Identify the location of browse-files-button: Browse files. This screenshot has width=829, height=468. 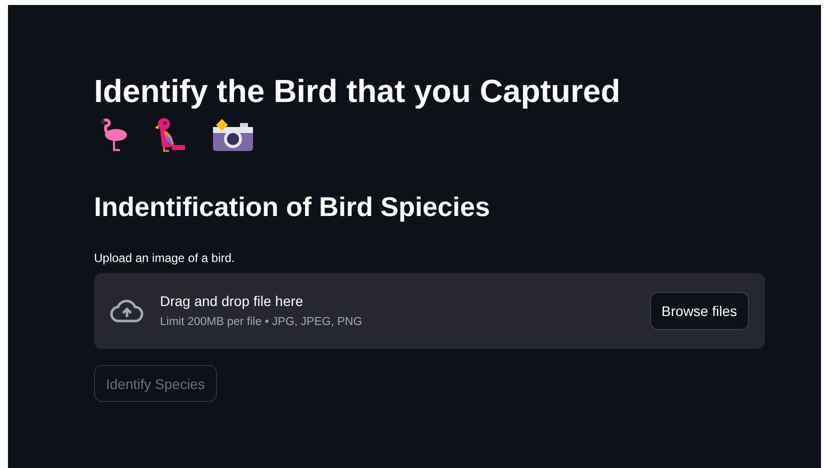
(699, 311).